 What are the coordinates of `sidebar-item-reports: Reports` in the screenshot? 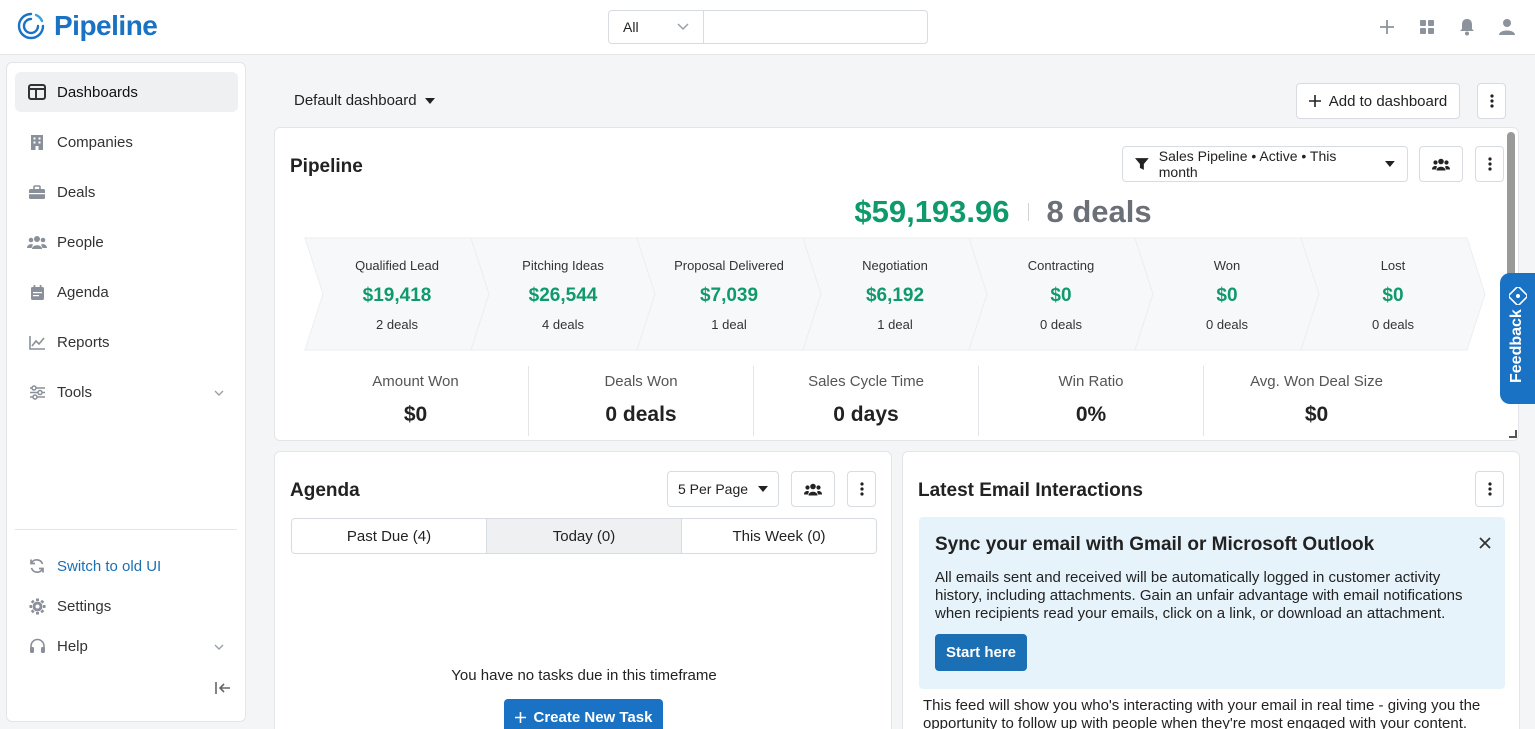 It's located at (126, 342).